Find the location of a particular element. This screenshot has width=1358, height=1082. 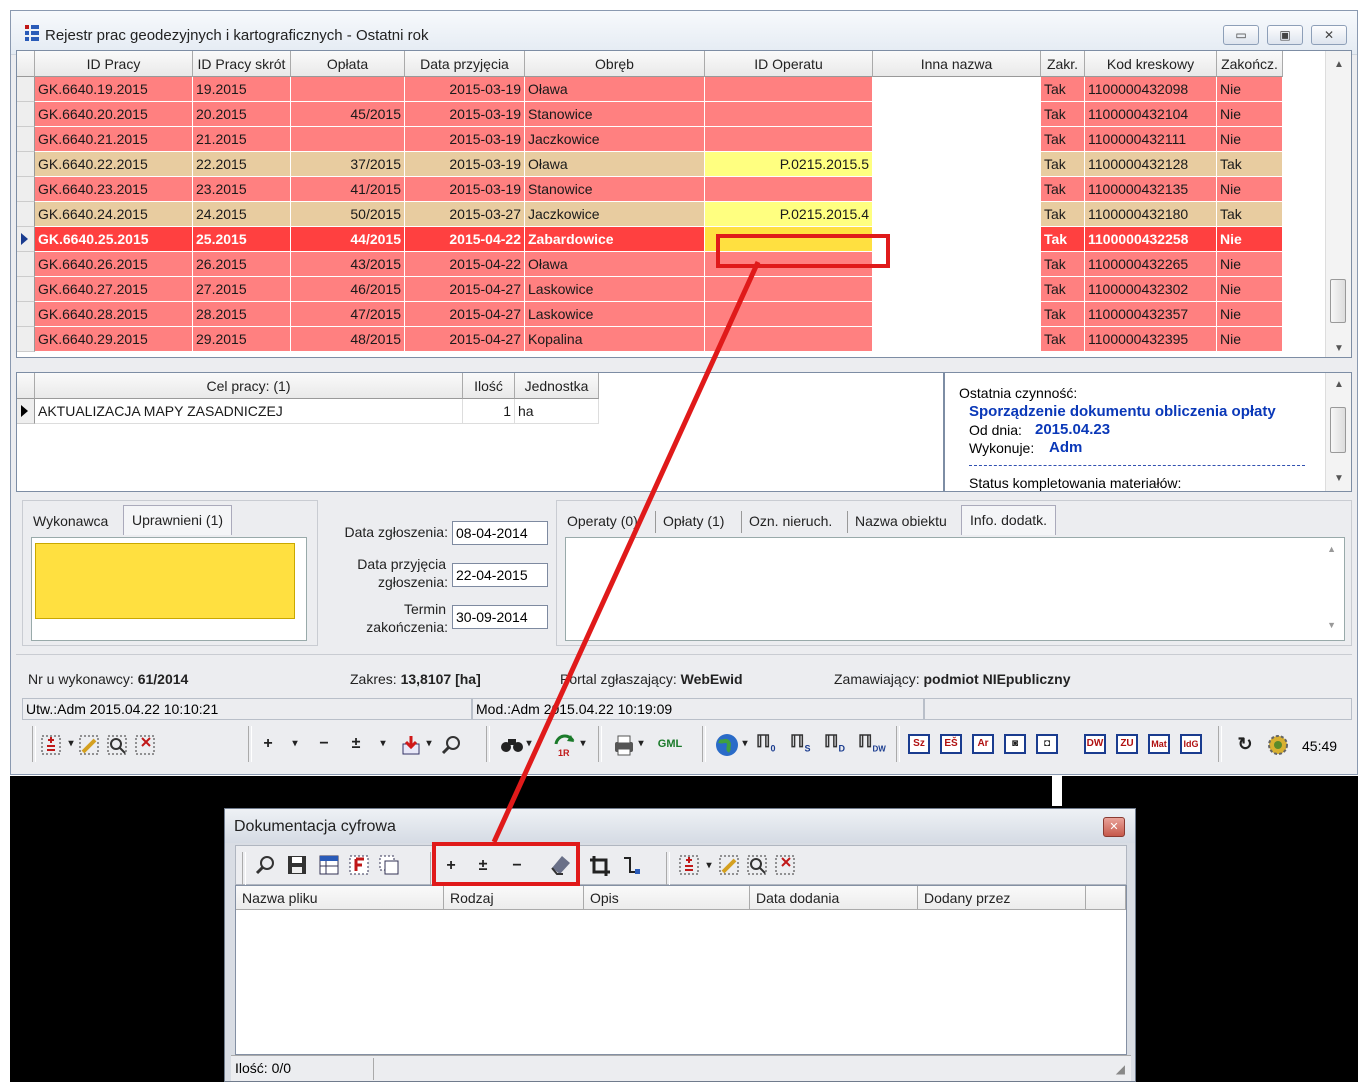

ar-icon: Ar is located at coordinates (983, 744).